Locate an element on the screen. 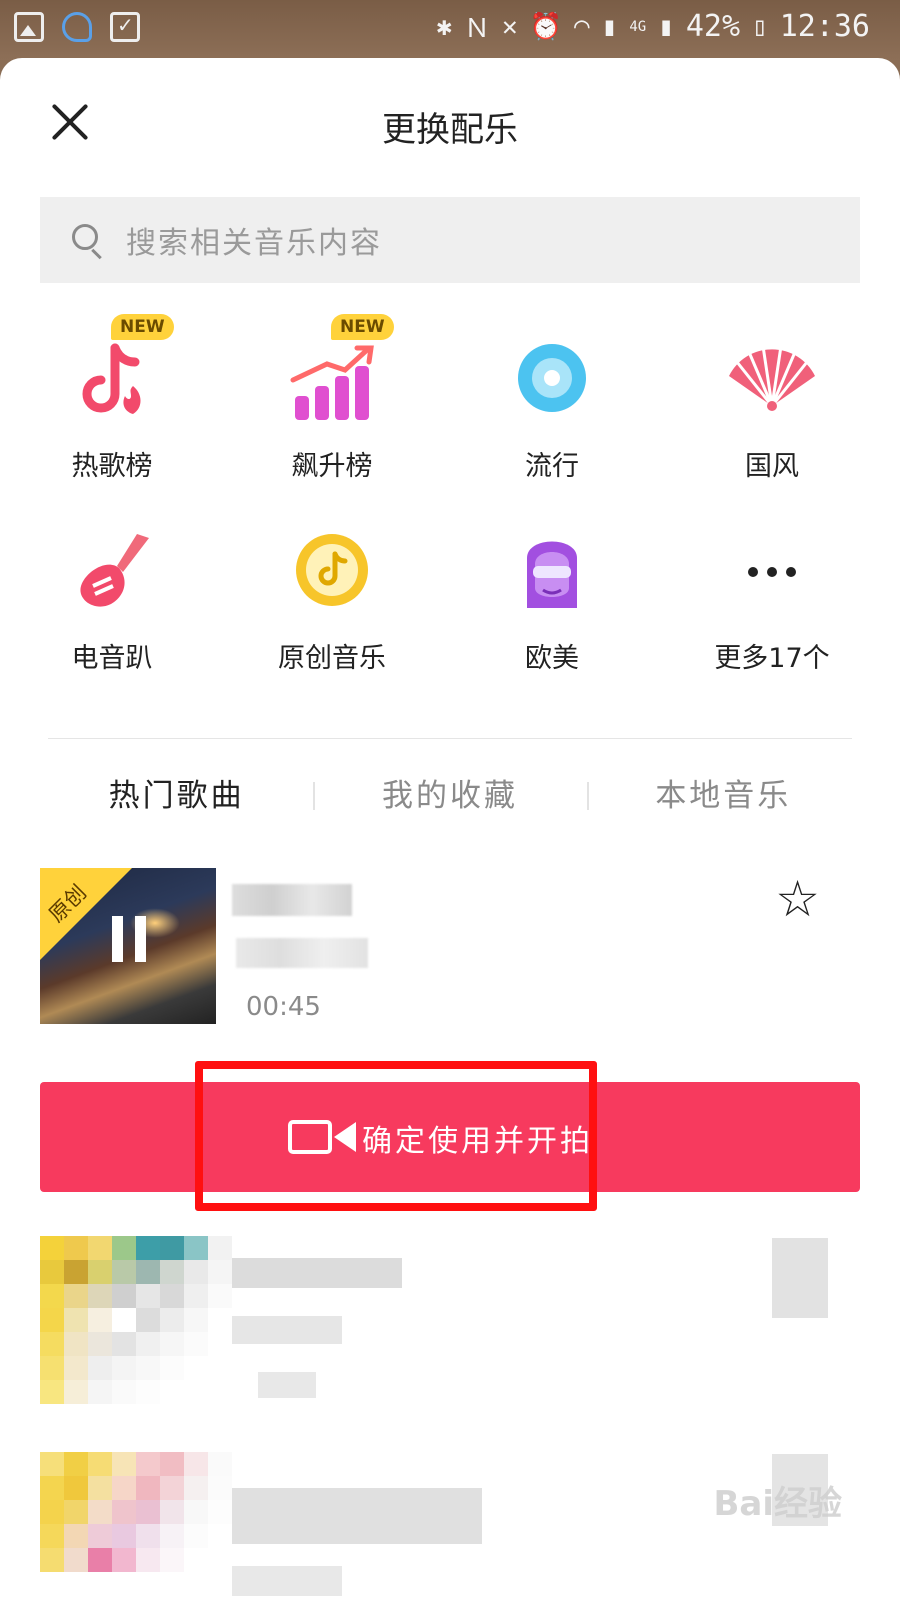  bluetooth-icon: ✱ is located at coordinates (444, 26).